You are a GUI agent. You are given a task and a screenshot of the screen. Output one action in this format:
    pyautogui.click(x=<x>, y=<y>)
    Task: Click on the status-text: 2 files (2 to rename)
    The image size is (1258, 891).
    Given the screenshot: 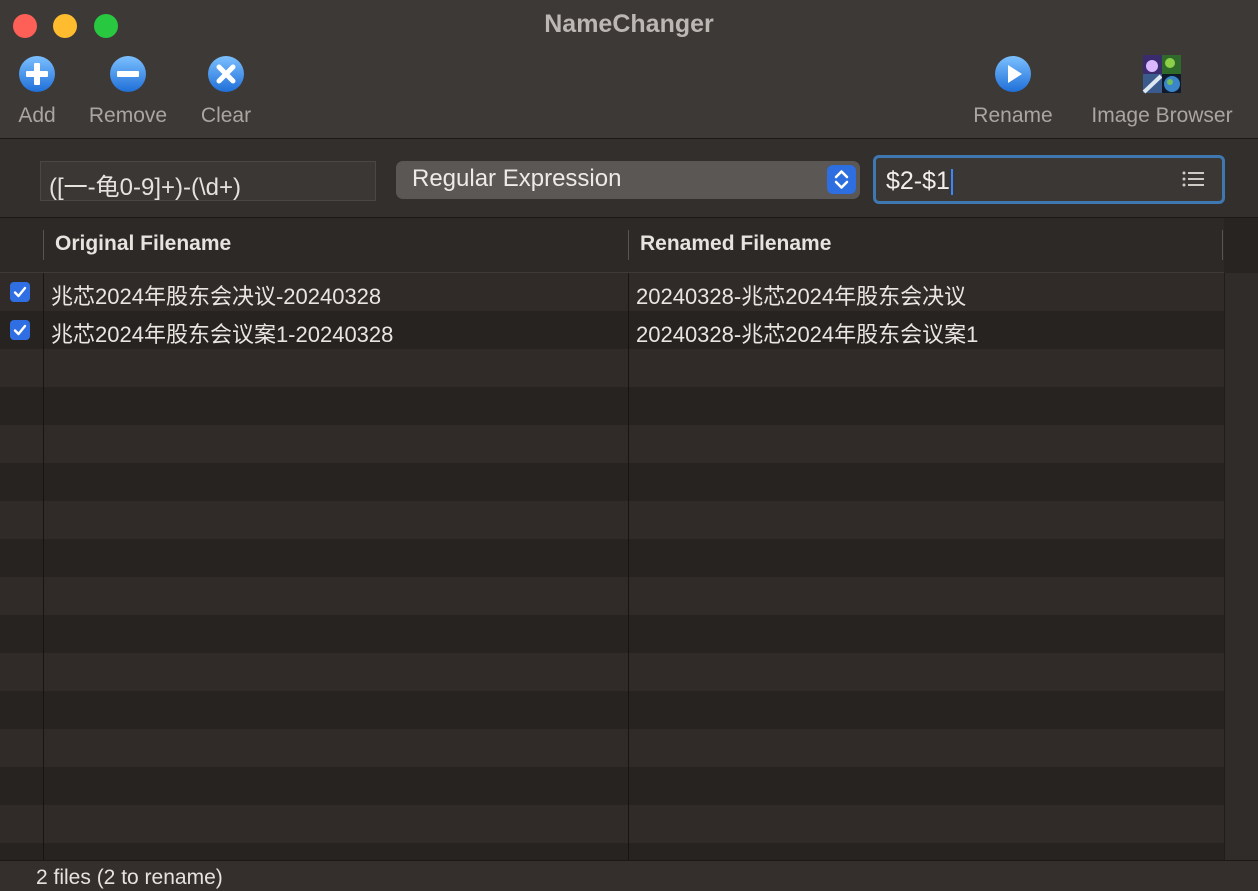 What is the action you would take?
    pyautogui.click(x=129, y=877)
    